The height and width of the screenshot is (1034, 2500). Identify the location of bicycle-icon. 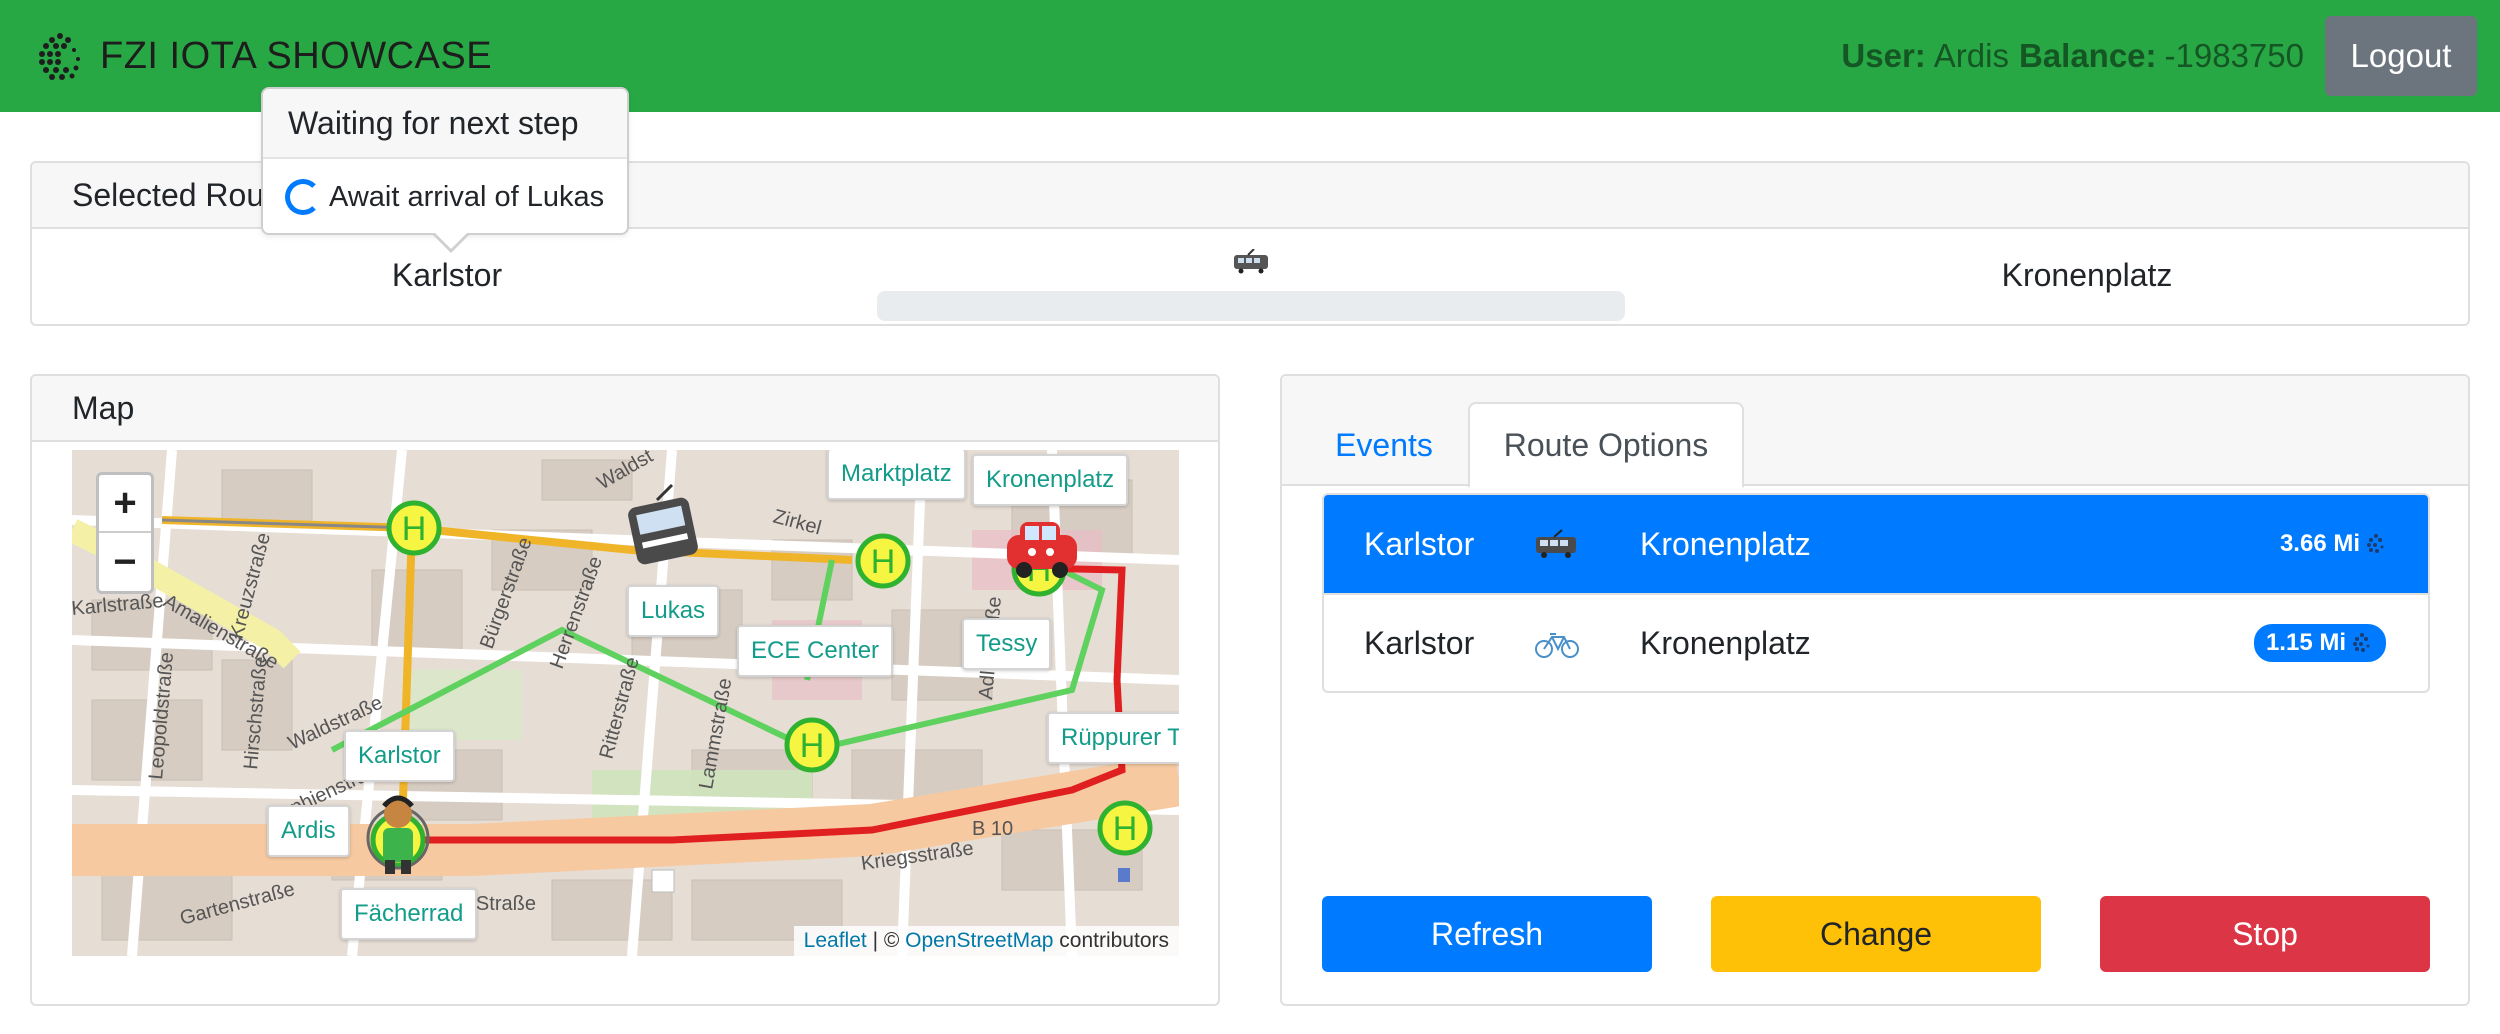
(1557, 645).